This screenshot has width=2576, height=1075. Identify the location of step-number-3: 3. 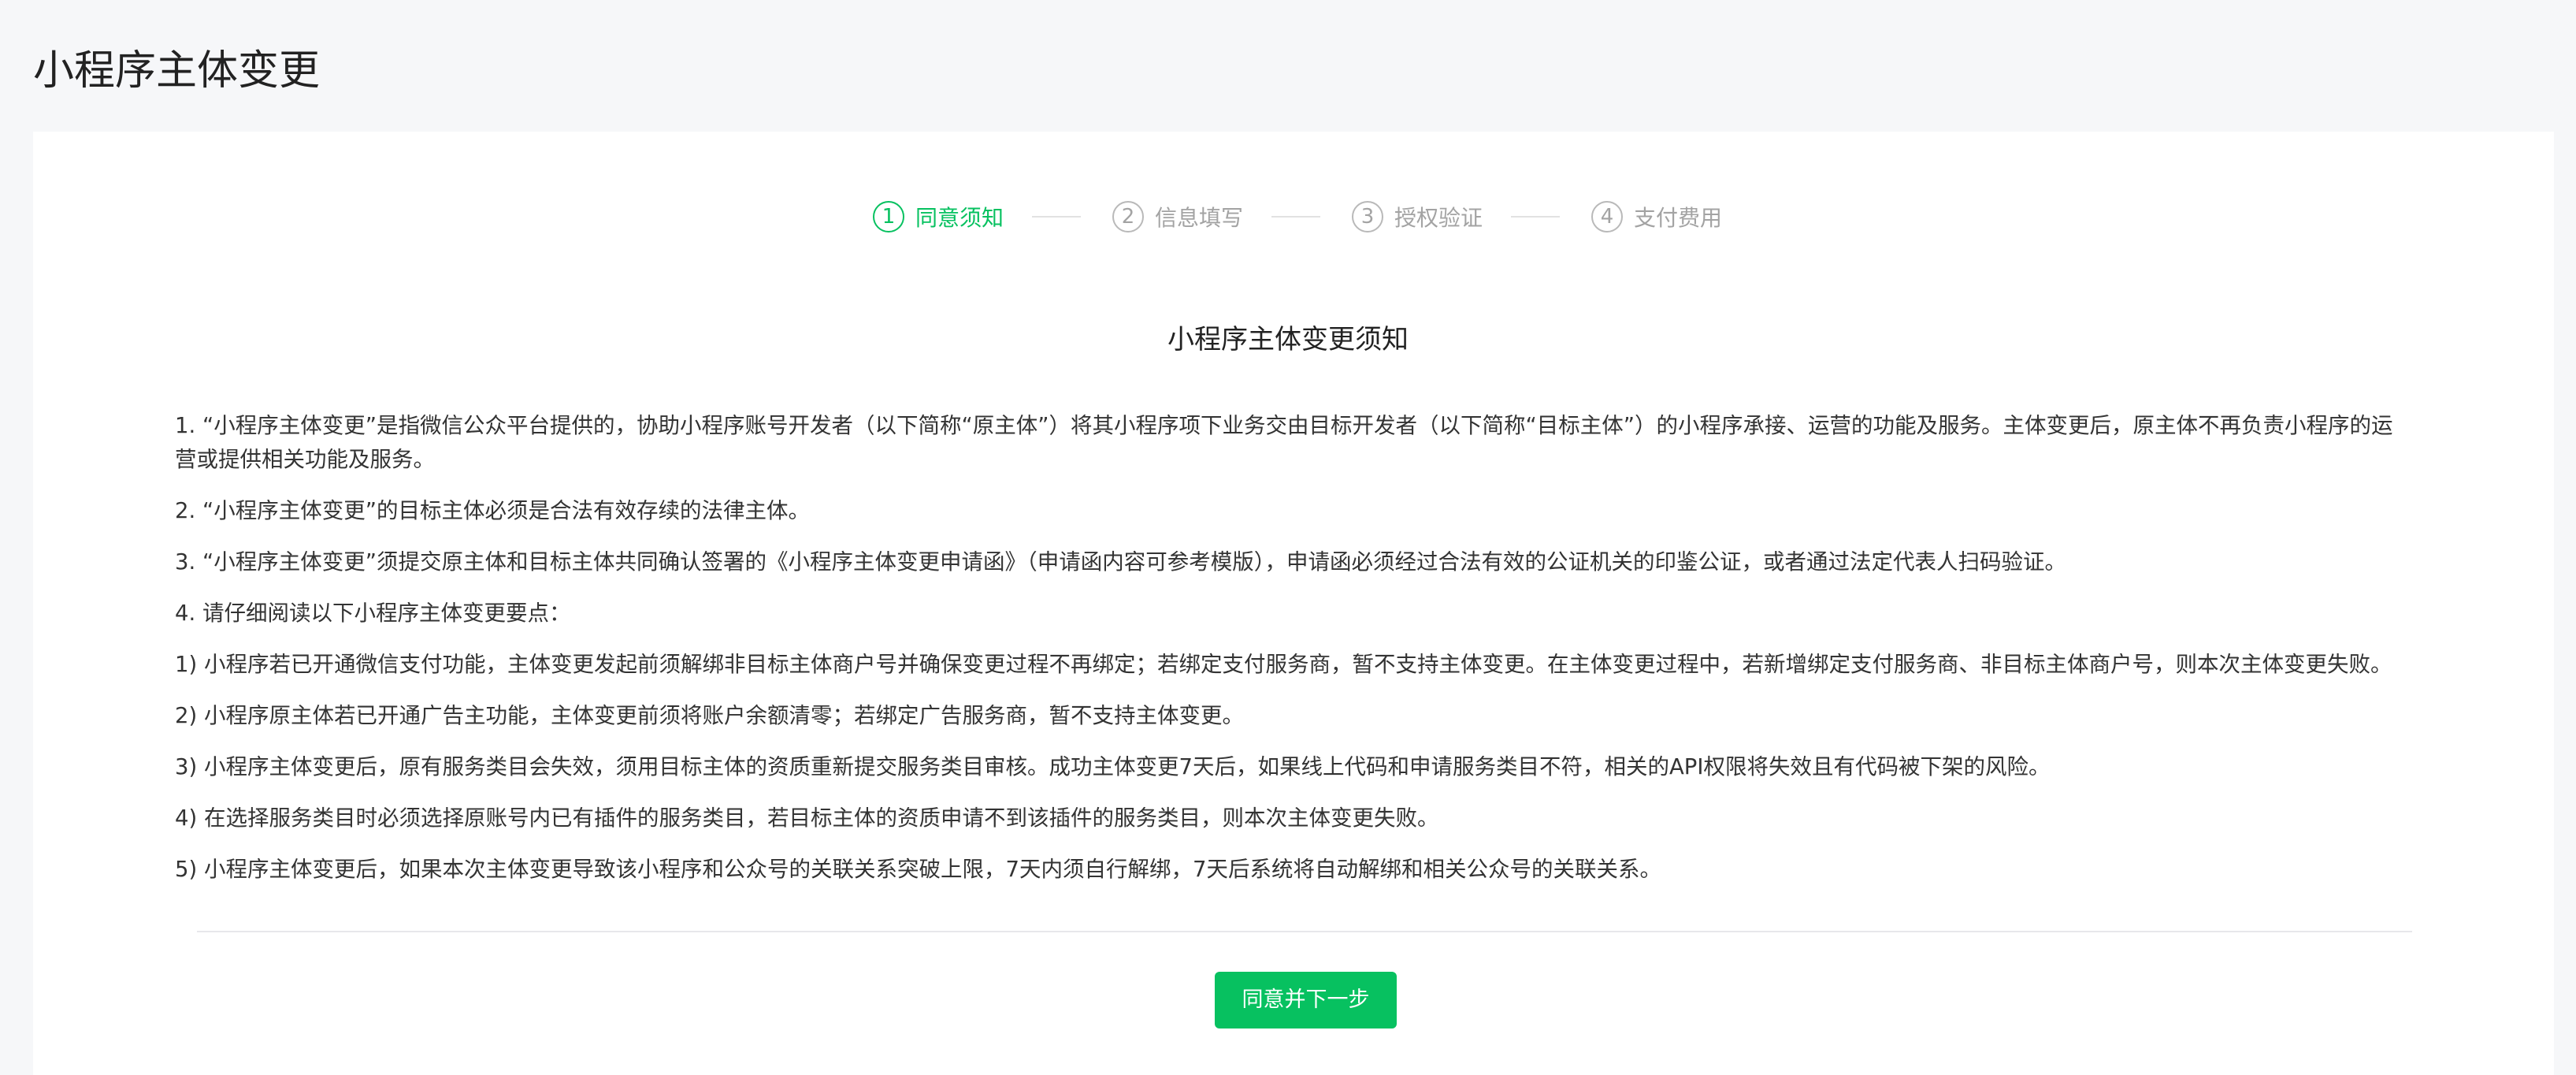
(1367, 216).